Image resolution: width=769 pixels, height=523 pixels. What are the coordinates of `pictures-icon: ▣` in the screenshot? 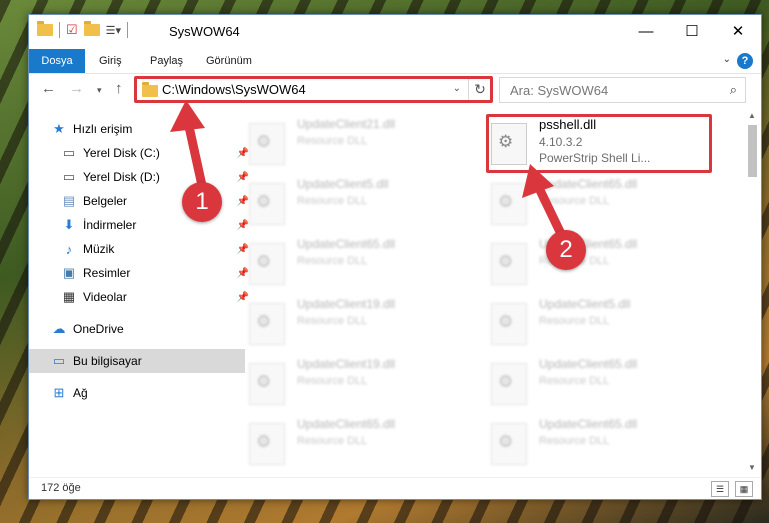 It's located at (69, 272).